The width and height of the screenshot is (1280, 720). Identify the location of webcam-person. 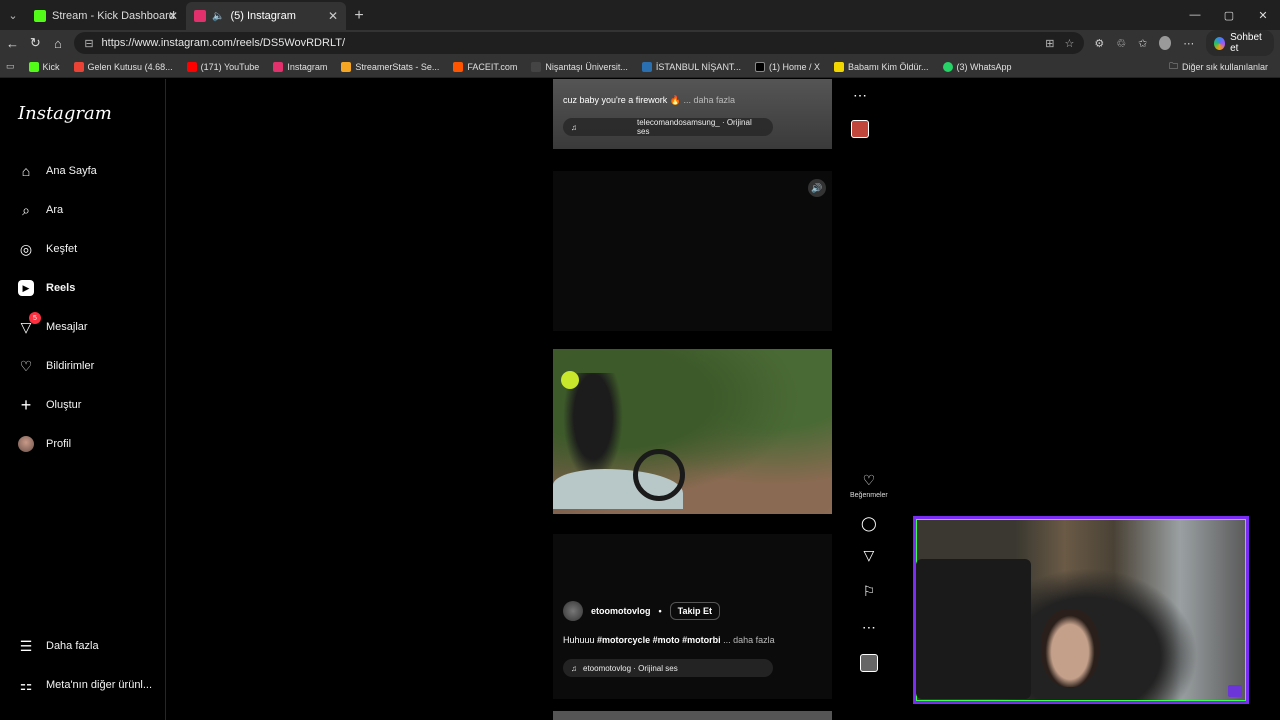
(1070, 648).